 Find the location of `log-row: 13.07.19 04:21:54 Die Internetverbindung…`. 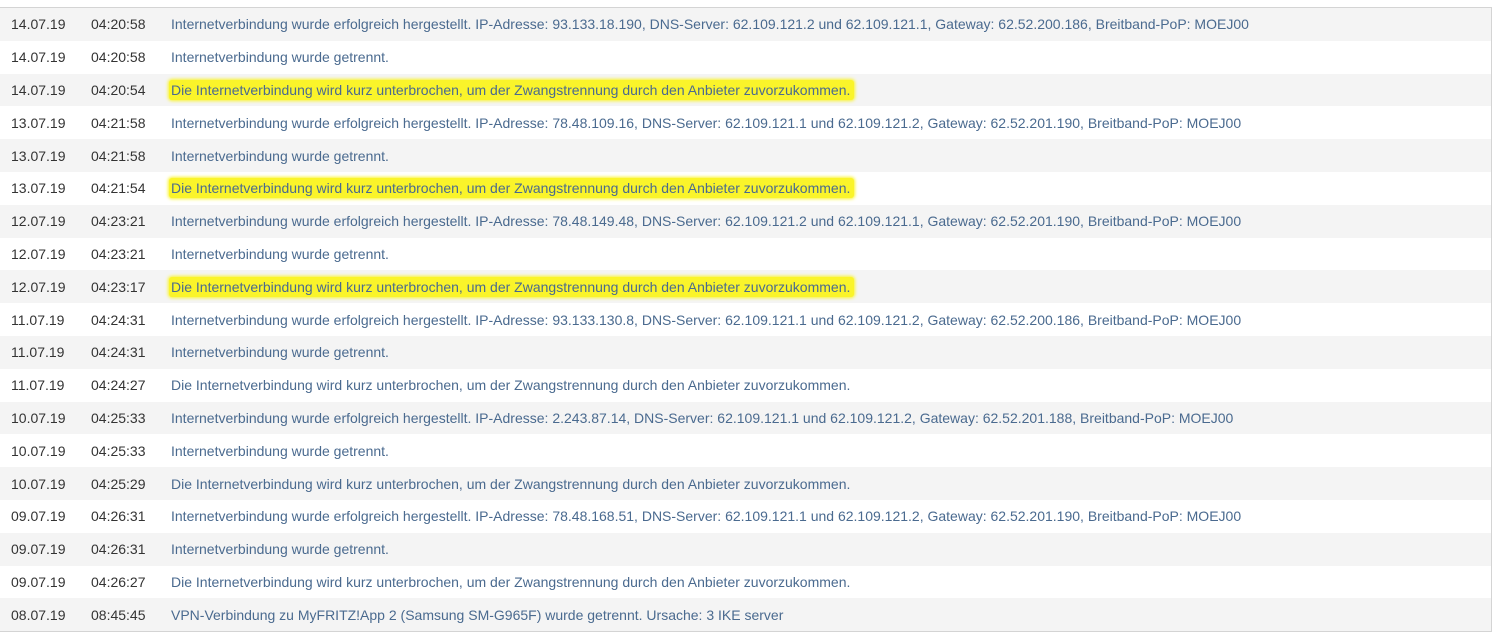

log-row: 13.07.19 04:21:54 Die Internetverbindung… is located at coordinates (745, 188).